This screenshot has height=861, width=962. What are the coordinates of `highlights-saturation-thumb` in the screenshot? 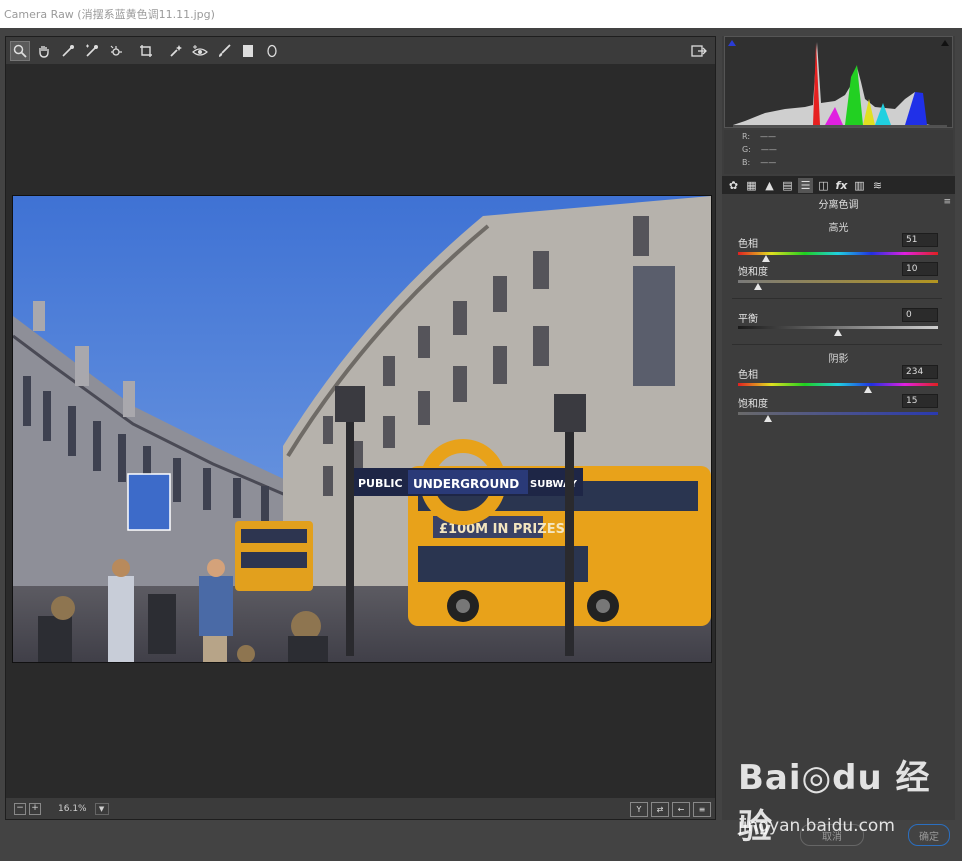 It's located at (758, 286).